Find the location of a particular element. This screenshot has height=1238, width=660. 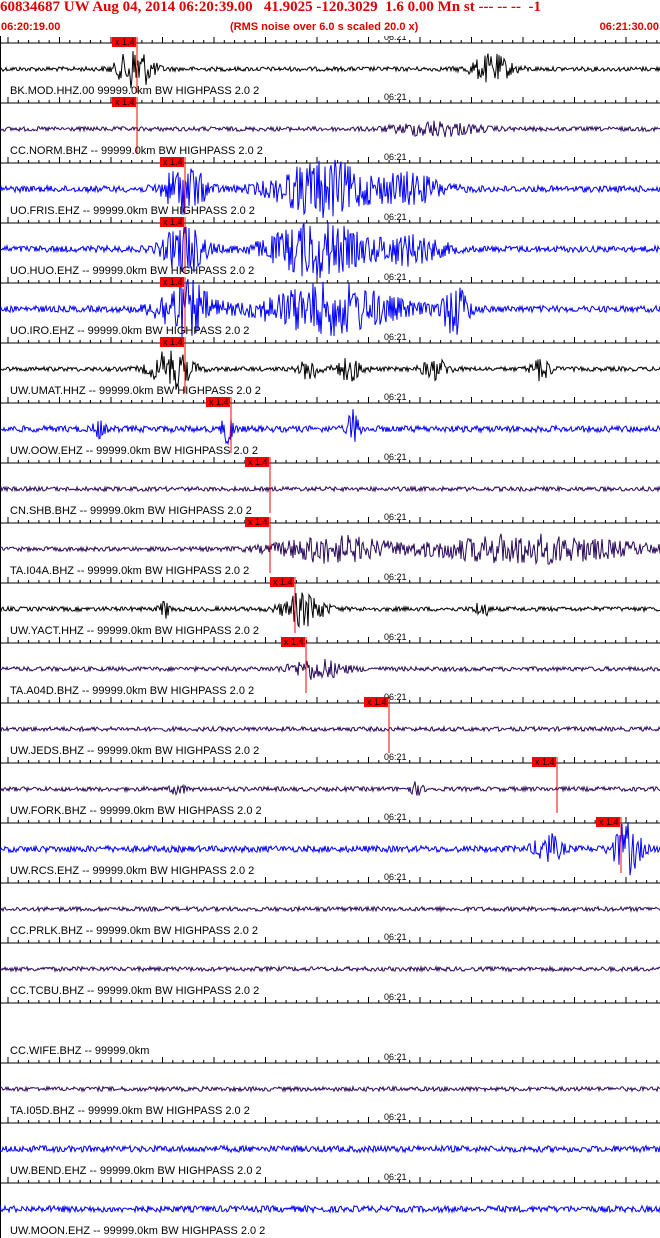

trace-row: 06:21 CC.WIFE.BHZ -- 99999.0km is located at coordinates (330, 1024).